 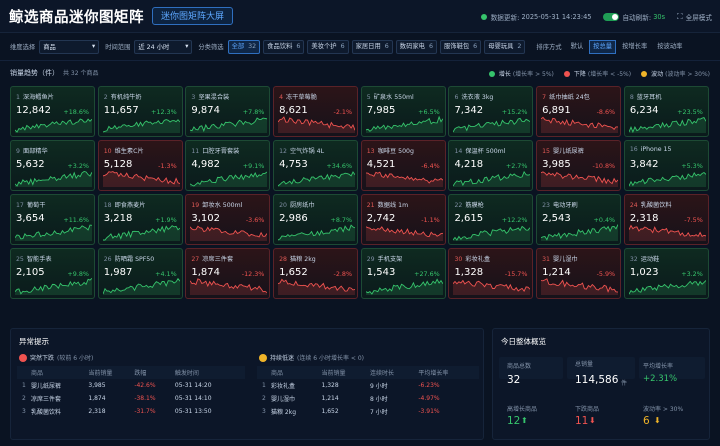 I want to click on product-card: 4 冻干草莓脆 8,621 -2.1%, so click(x=316, y=111).